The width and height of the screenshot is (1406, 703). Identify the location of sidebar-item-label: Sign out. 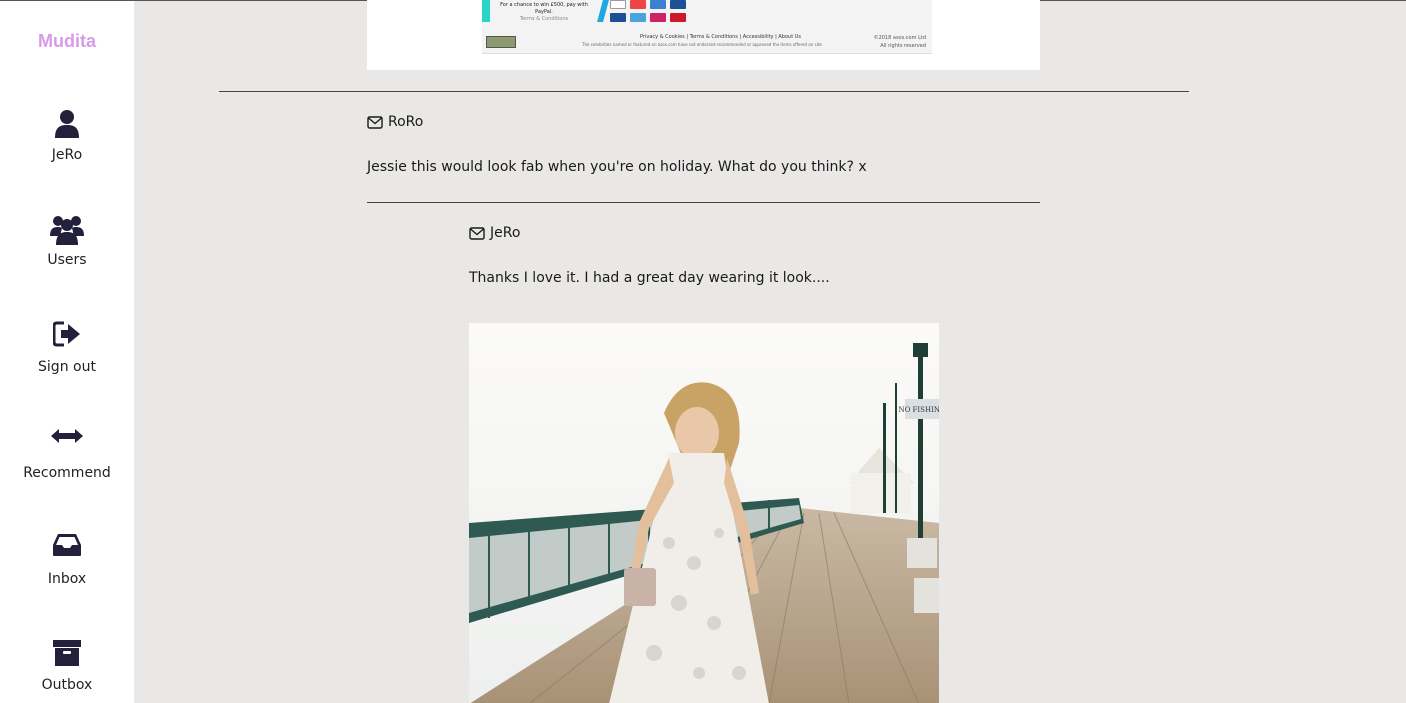
(67, 367).